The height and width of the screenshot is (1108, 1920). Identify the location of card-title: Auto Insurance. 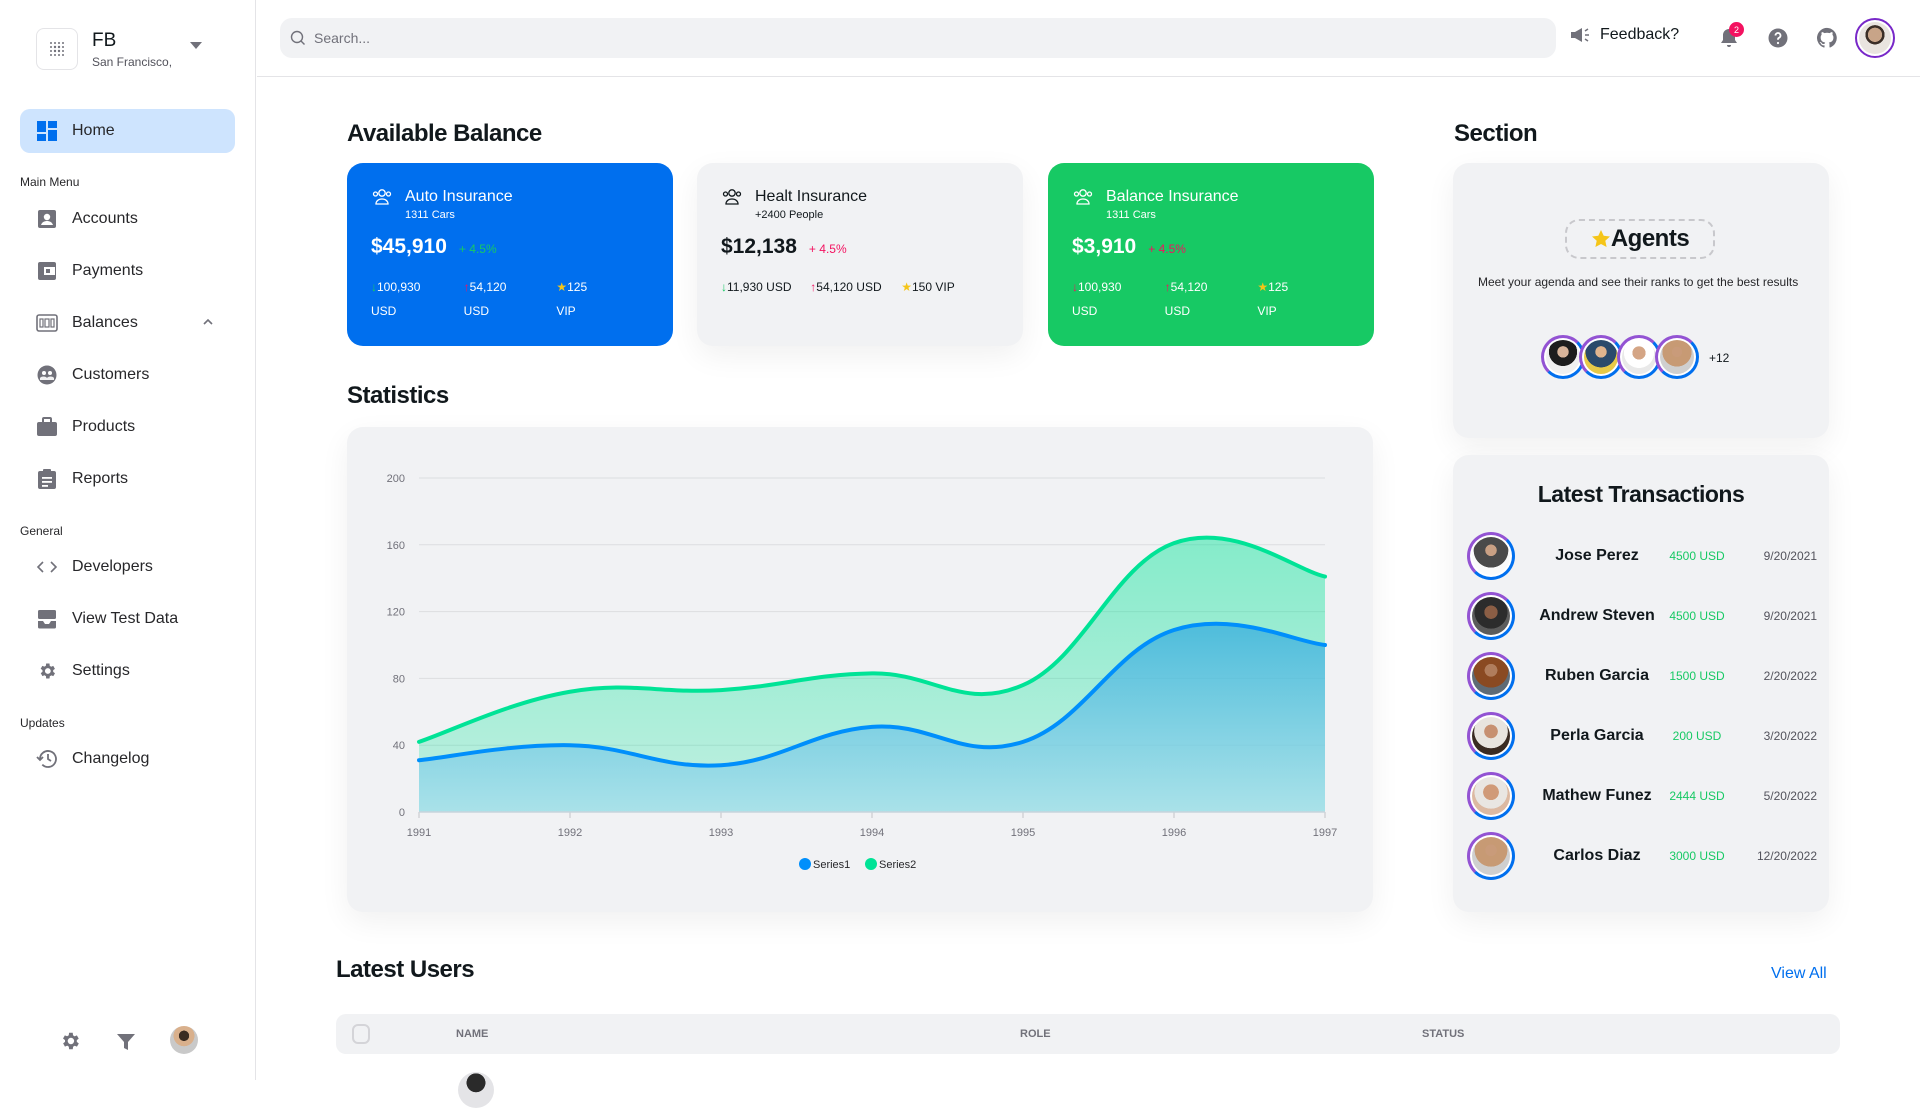
(459, 196).